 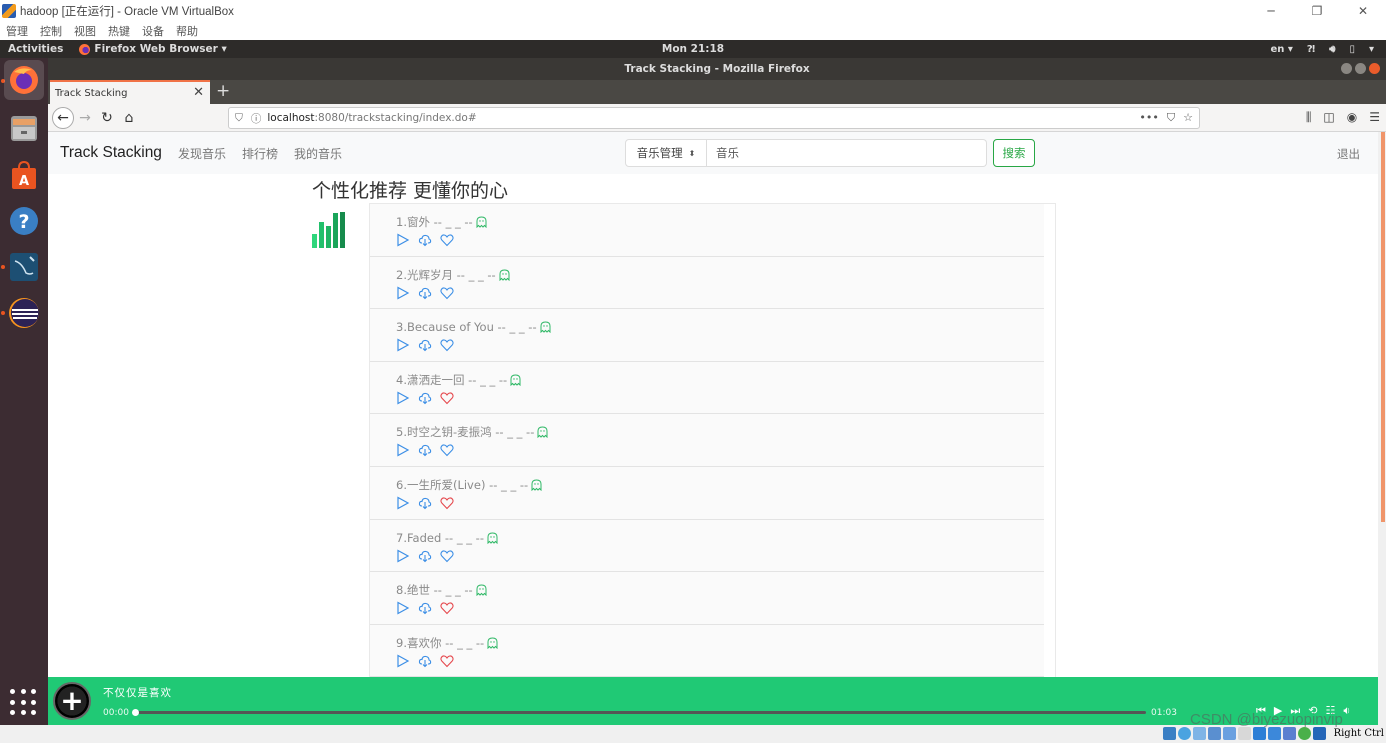 What do you see at coordinates (239, 118) in the screenshot?
I see `tracking-shield-icon: ⛉` at bounding box center [239, 118].